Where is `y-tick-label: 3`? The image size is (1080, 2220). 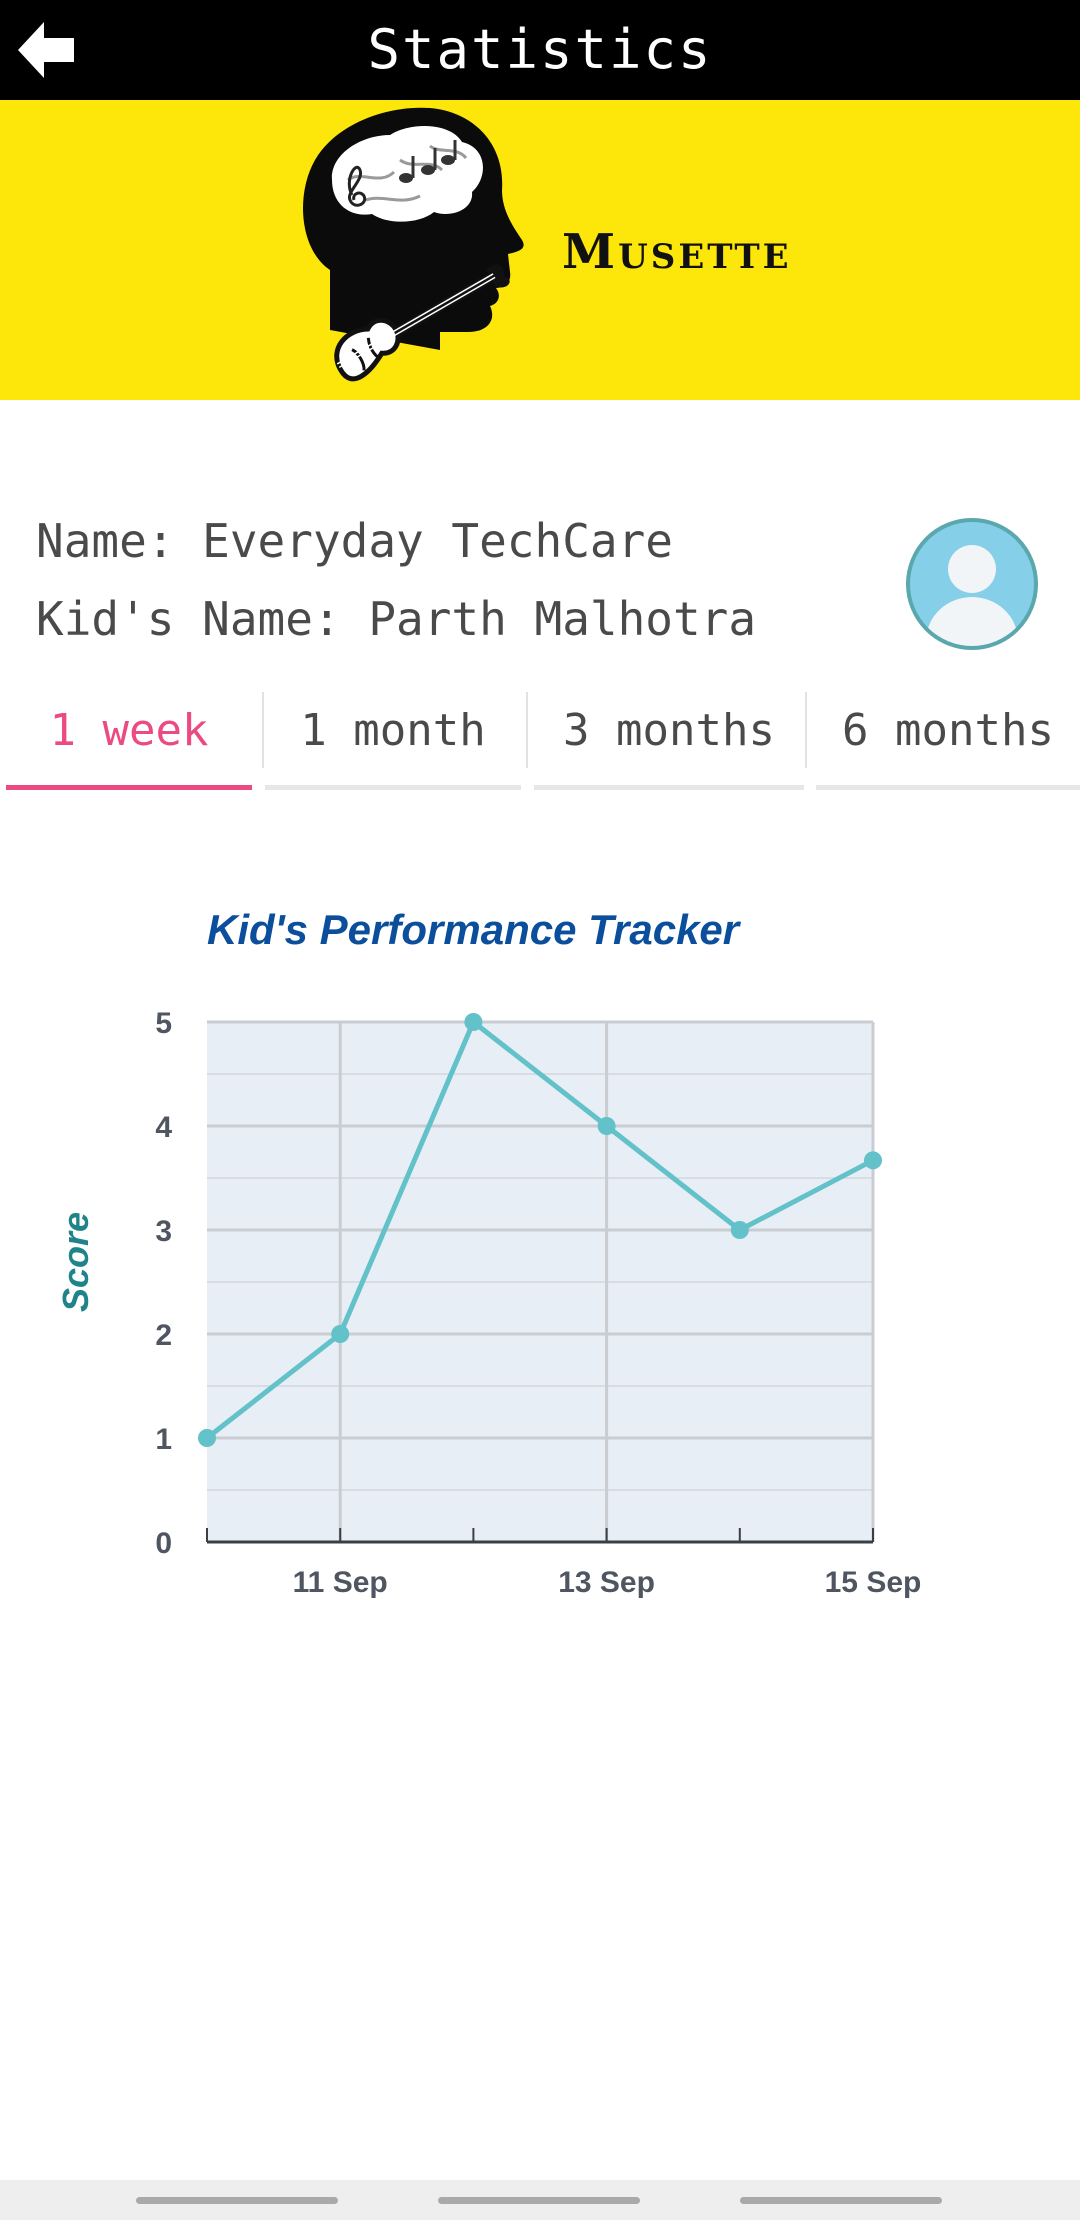
y-tick-label: 3 is located at coordinates (163, 1231).